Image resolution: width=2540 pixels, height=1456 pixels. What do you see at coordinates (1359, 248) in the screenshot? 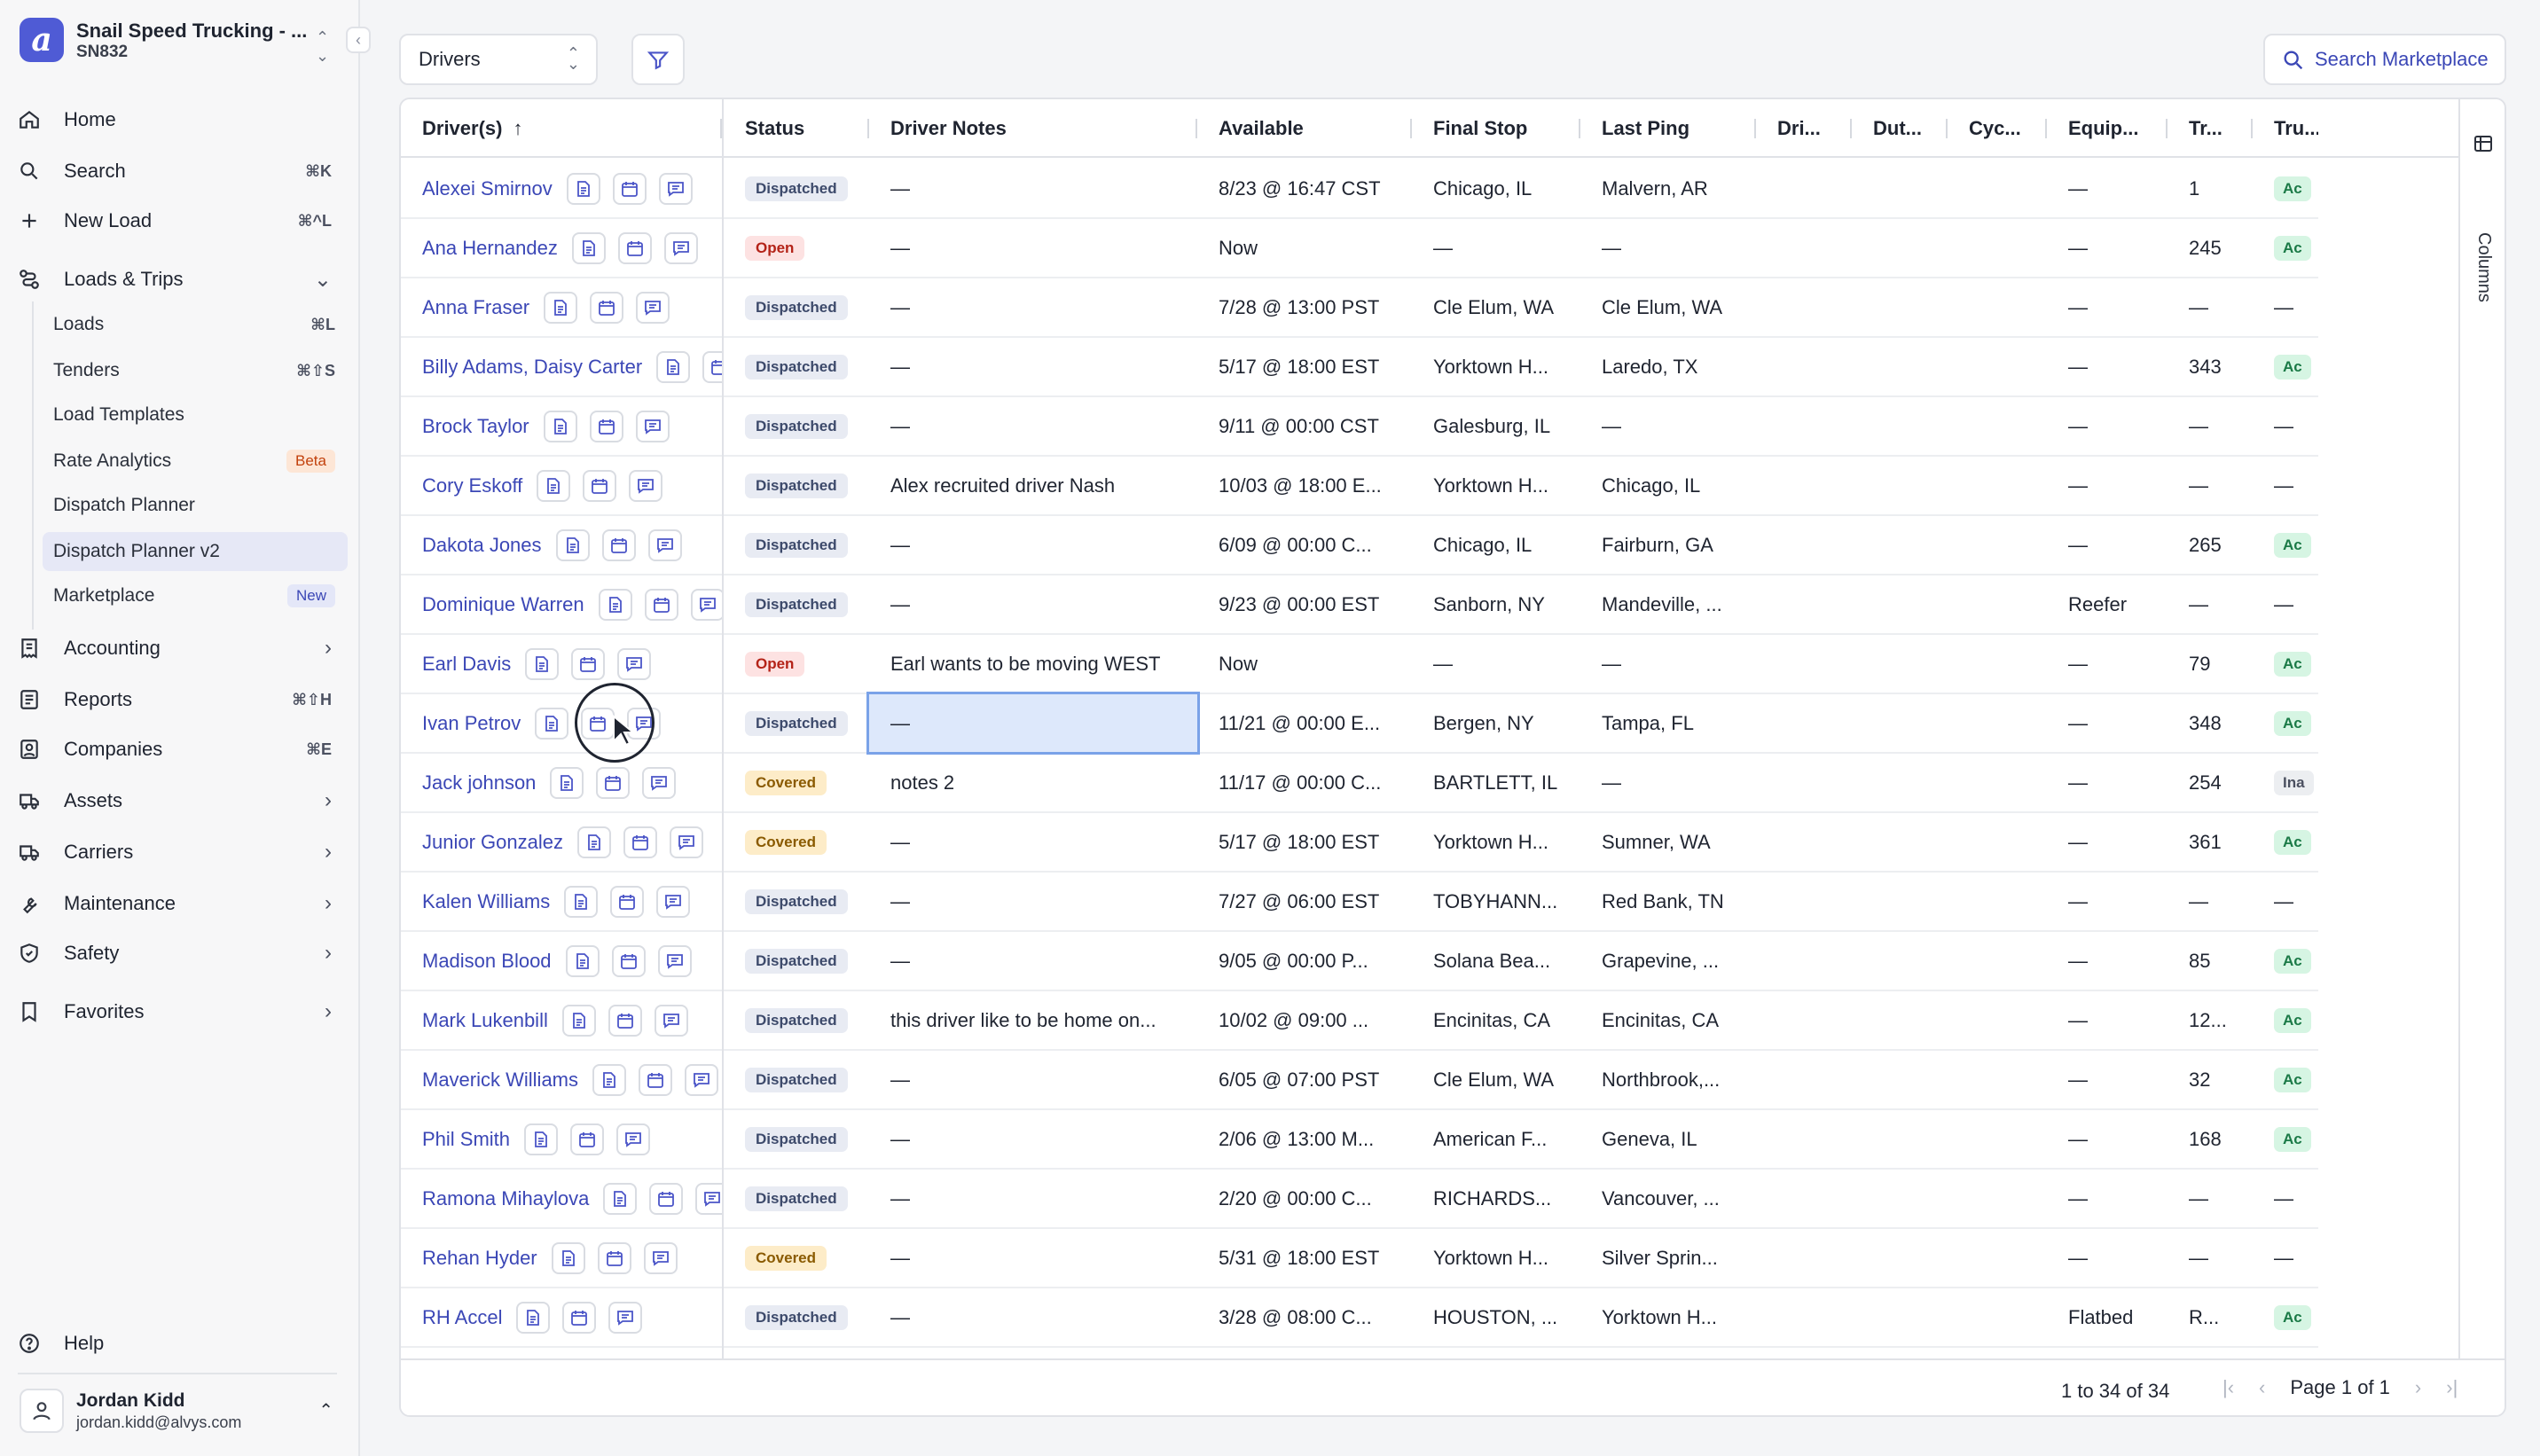
I see `table-row: Ana Hernandez Open — Now — — — 245 Ac` at bounding box center [1359, 248].